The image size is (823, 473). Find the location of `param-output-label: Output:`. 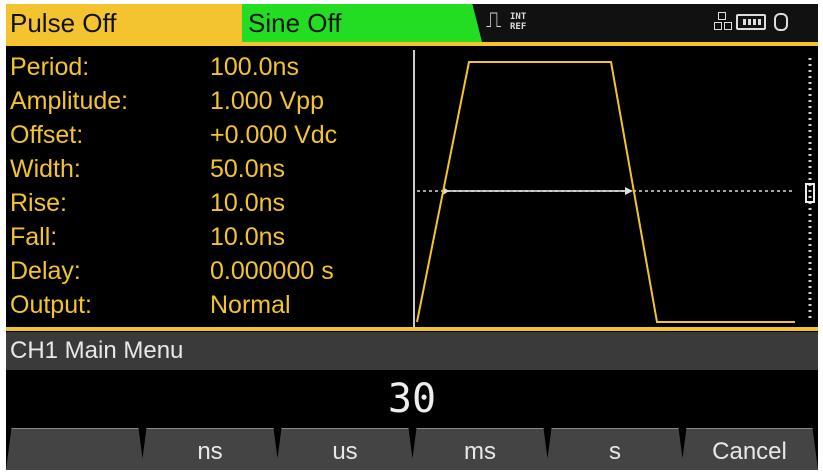

param-output-label: Output: is located at coordinates (51, 305).